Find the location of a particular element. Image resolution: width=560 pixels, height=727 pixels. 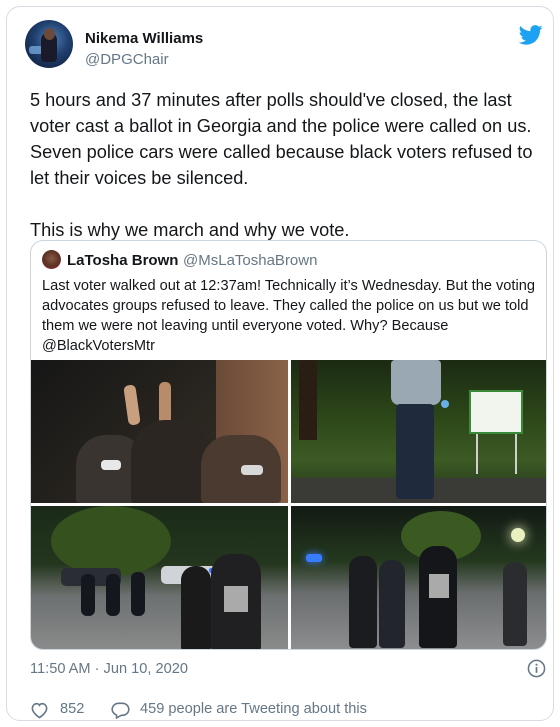

quoted-author-handle: @MsLaToshaBrown is located at coordinates (250, 260).